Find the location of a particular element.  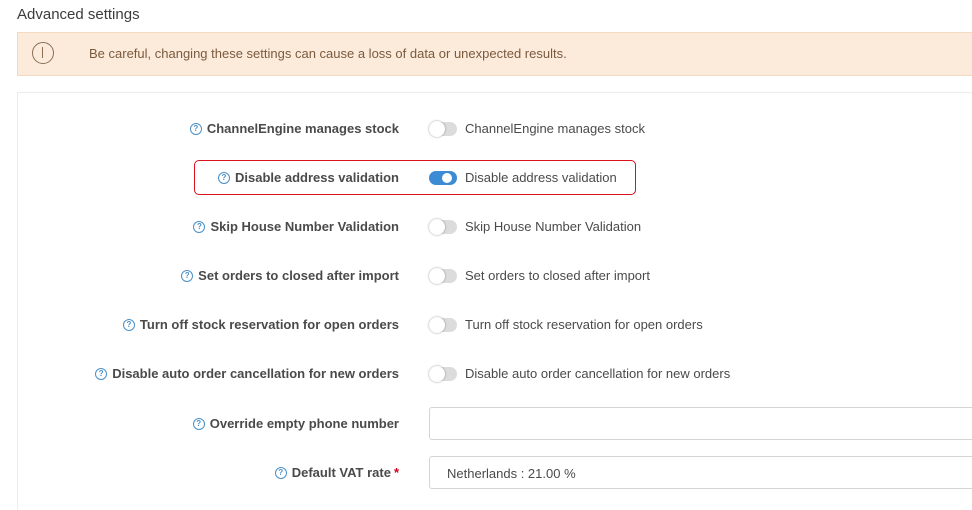

setting-row-vat: ? Default VAT rate * Netherlands : 21.00 % is located at coordinates (486, 472).